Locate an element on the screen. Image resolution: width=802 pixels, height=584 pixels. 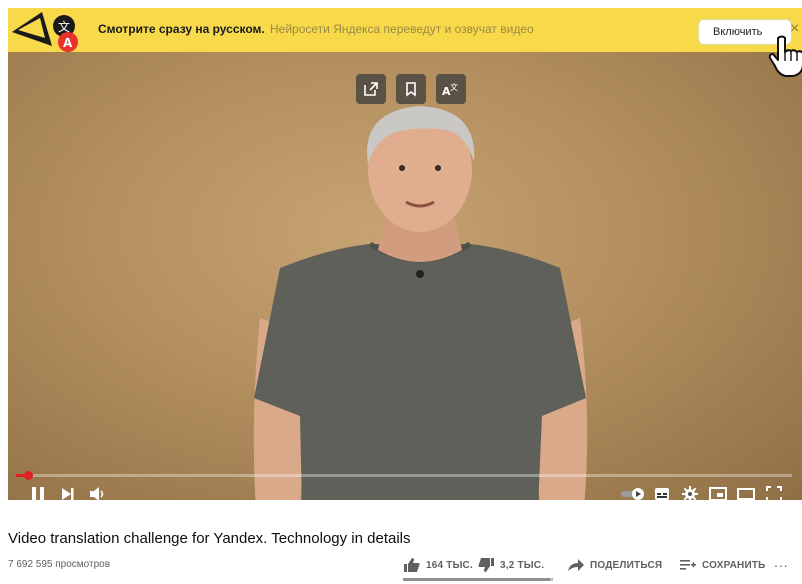
theater-mode-button is located at coordinates (746, 492).